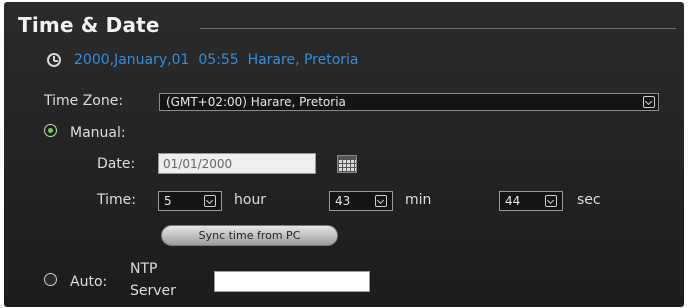 The width and height of the screenshot is (688, 308). What do you see at coordinates (438, 28) in the screenshot?
I see `title-divider` at bounding box center [438, 28].